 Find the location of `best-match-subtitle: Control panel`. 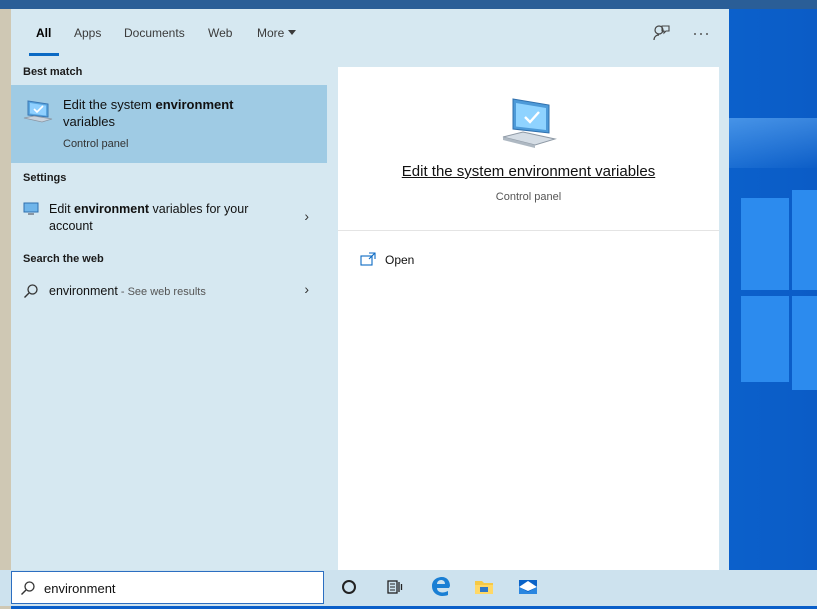

best-match-subtitle: Control panel is located at coordinates (96, 144).